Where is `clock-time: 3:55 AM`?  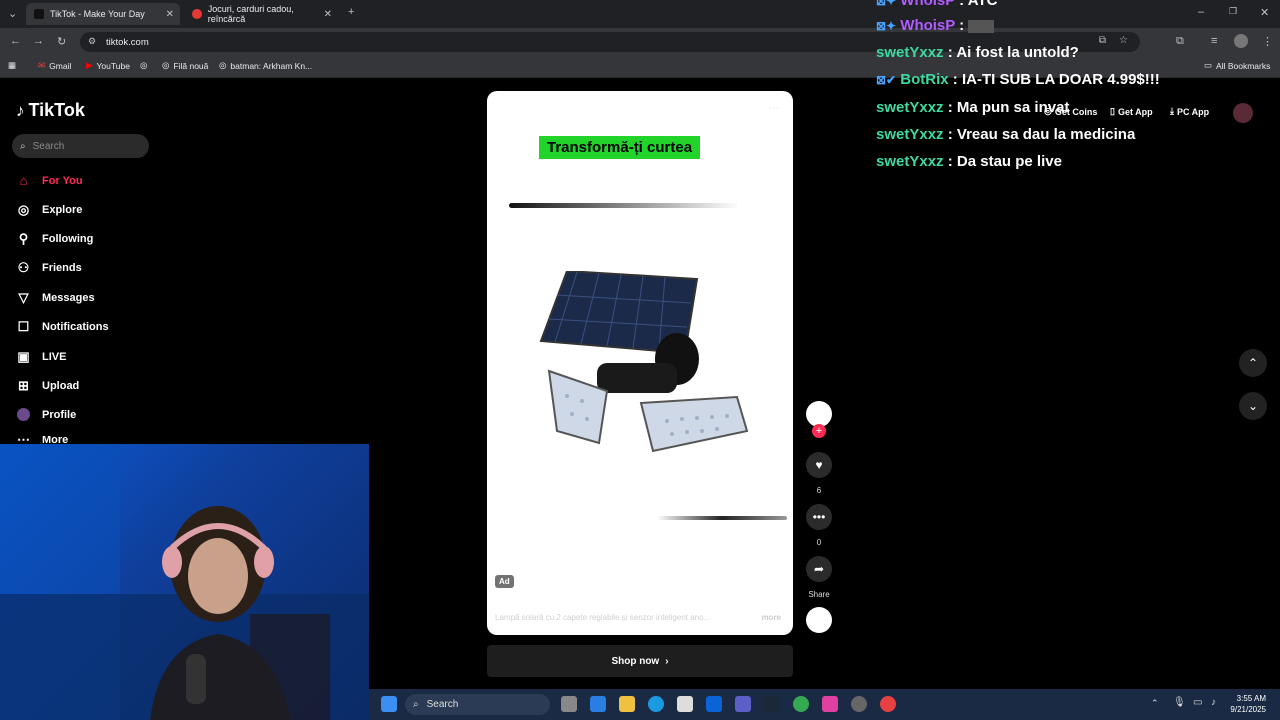 clock-time: 3:55 AM is located at coordinates (1251, 698).